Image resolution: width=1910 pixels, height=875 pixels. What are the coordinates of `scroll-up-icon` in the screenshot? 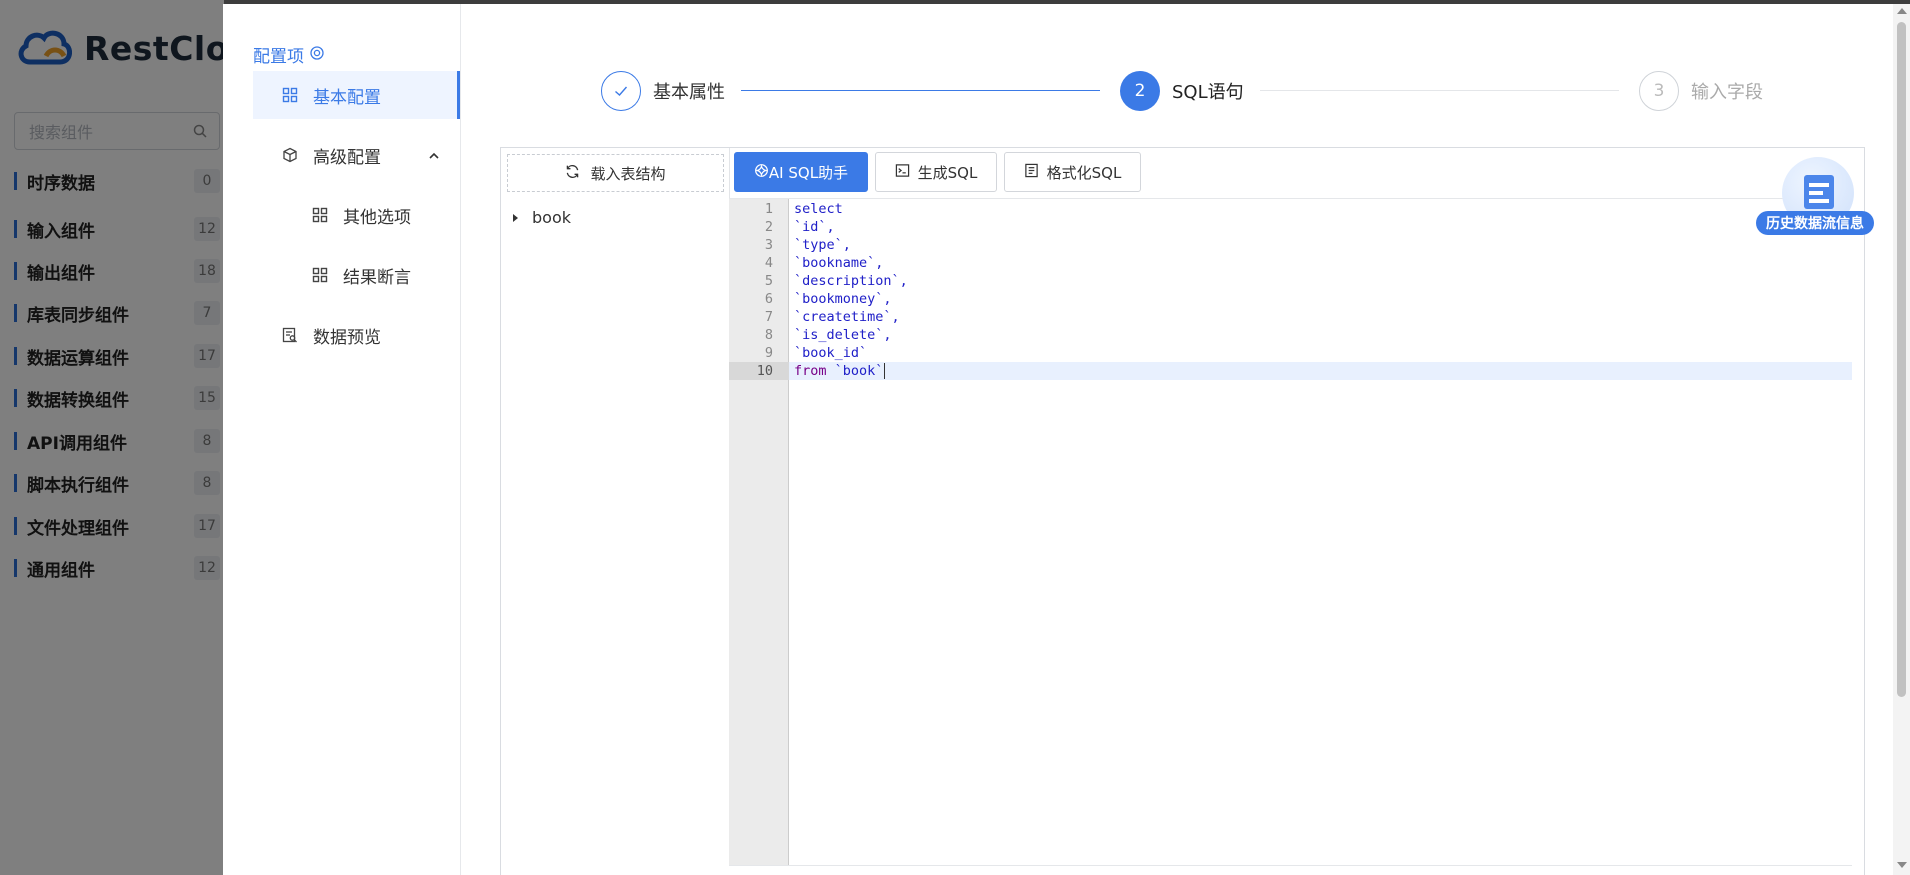 It's located at (1902, 11).